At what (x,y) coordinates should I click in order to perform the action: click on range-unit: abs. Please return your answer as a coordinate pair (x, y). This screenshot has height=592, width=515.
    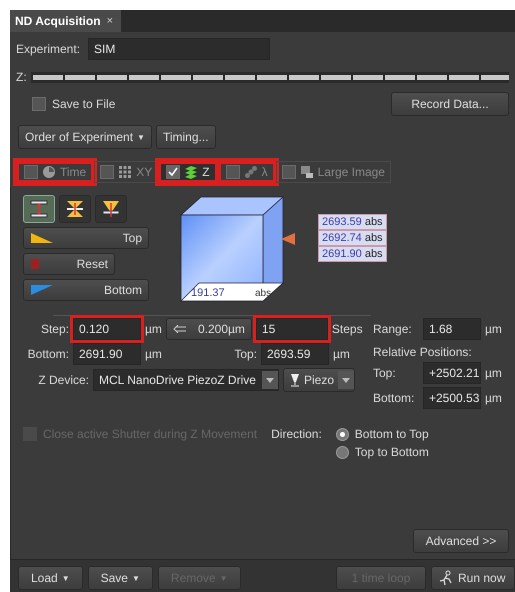
    Looking at the image, I should click on (263, 293).